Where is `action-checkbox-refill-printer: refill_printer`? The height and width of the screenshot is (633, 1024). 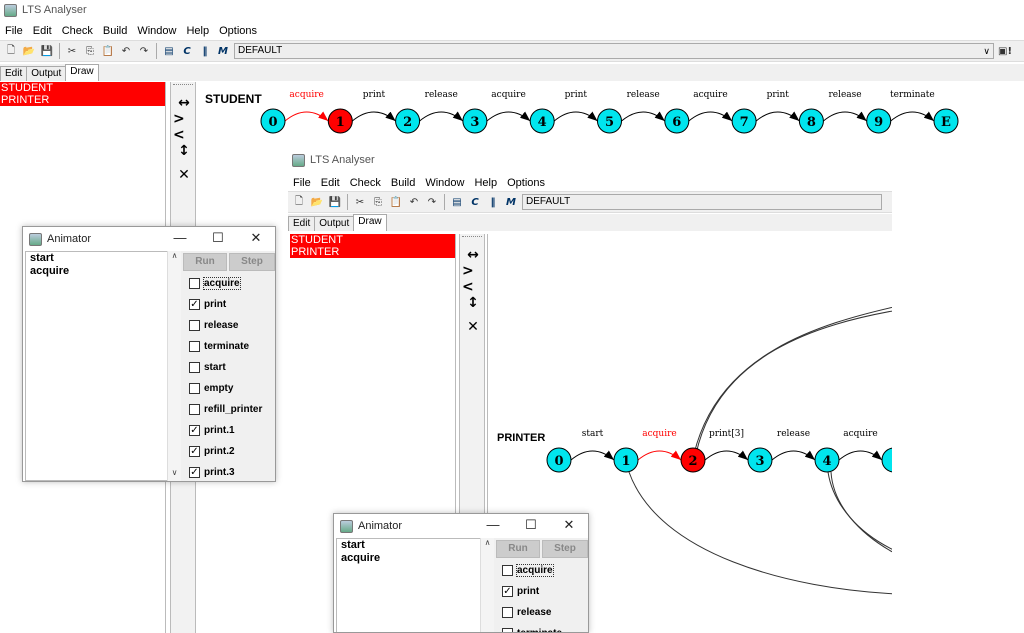
action-checkbox-refill-printer: refill_printer is located at coordinates (225, 409).